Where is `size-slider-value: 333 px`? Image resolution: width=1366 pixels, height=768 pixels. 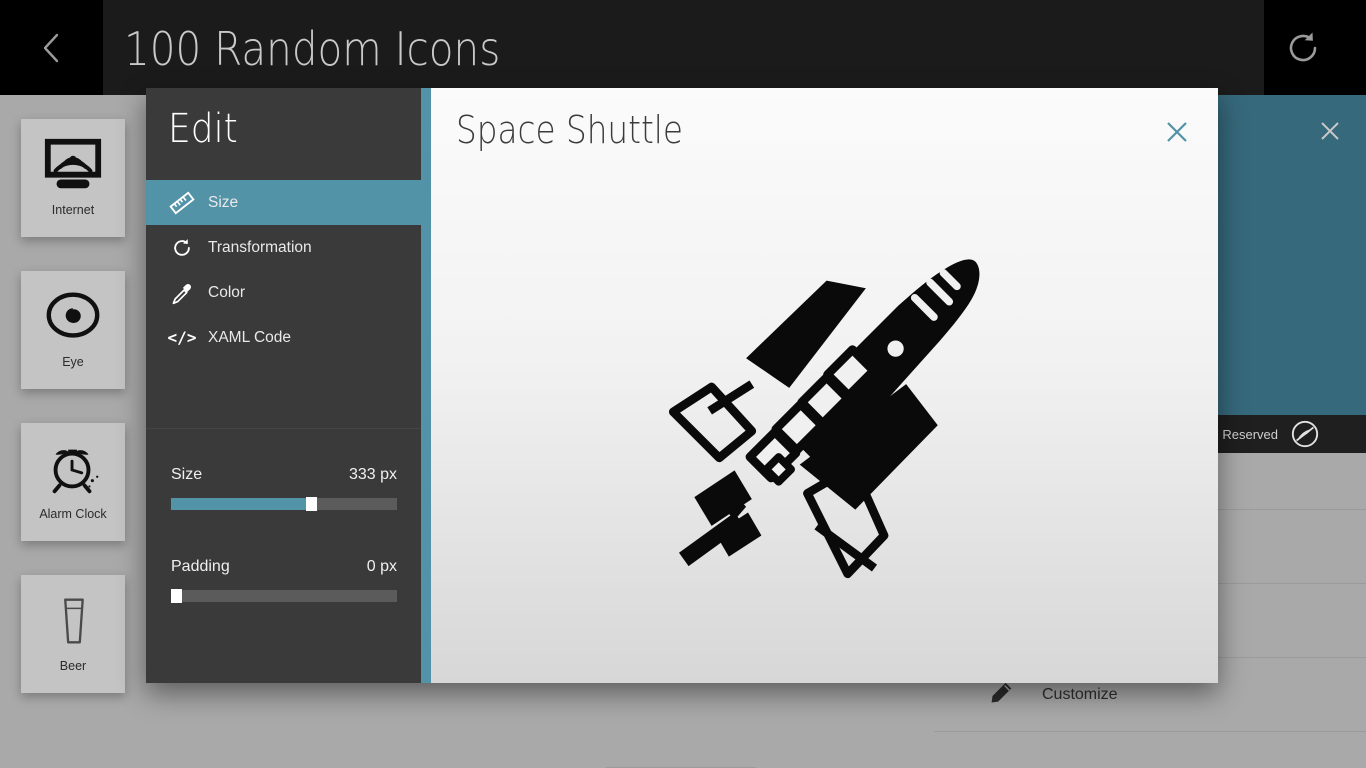
size-slider-value: 333 px is located at coordinates (372, 474).